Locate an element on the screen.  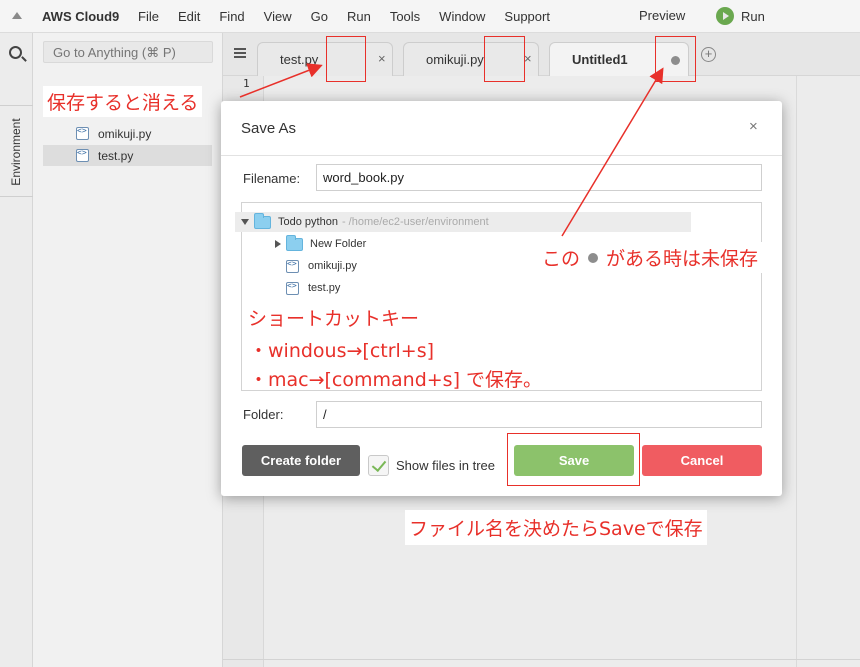
title-mask is located at coordinates (384, 113).